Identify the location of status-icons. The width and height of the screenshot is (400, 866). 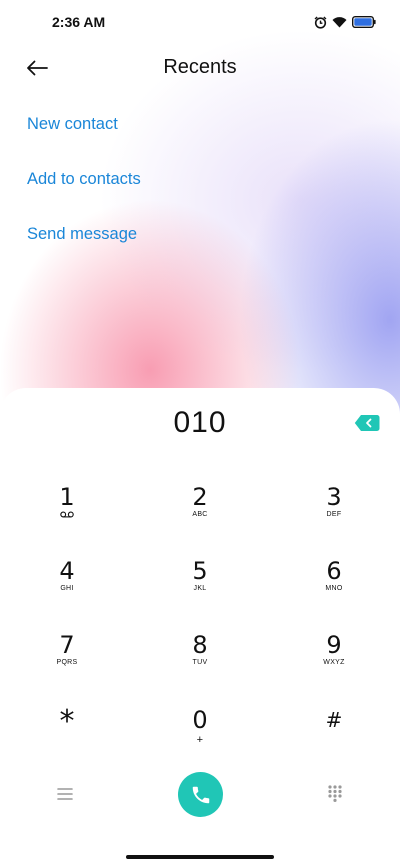
(345, 22).